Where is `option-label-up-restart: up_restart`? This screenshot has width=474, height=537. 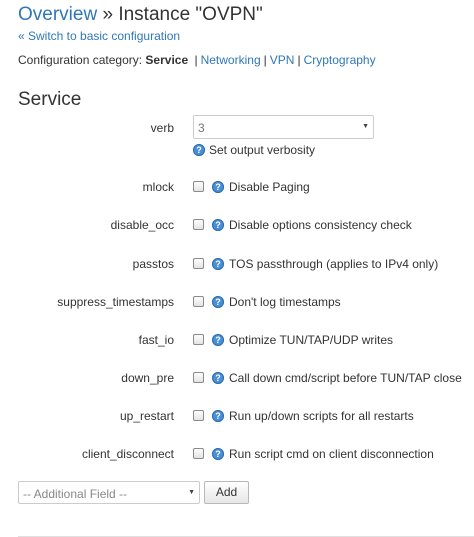 option-label-up-restart: up_restart is located at coordinates (146, 416).